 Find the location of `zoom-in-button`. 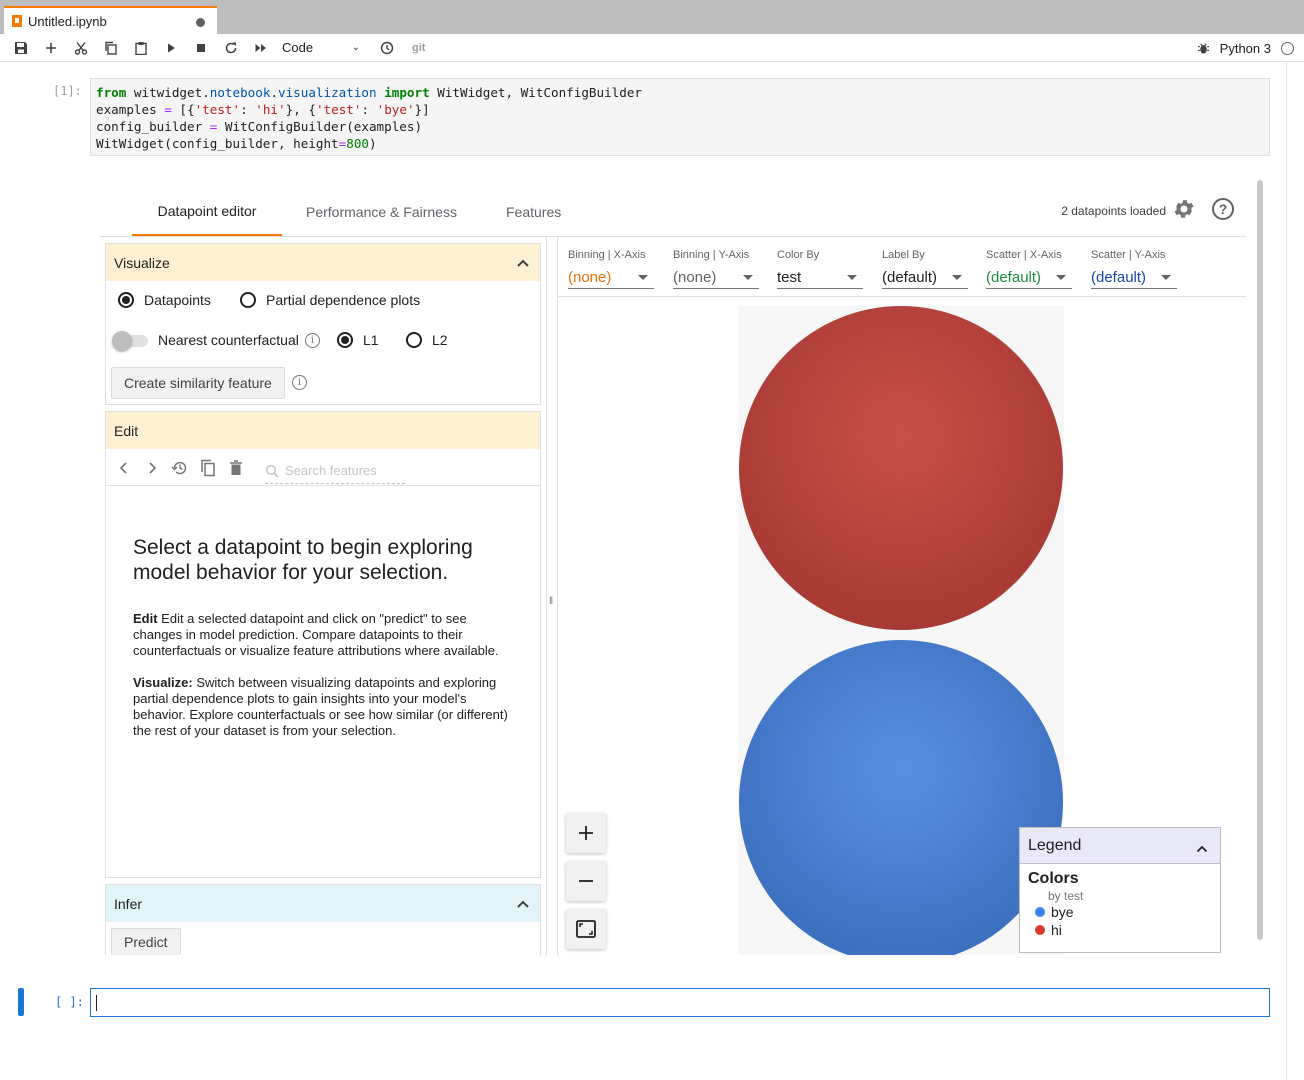

zoom-in-button is located at coordinates (586, 833).